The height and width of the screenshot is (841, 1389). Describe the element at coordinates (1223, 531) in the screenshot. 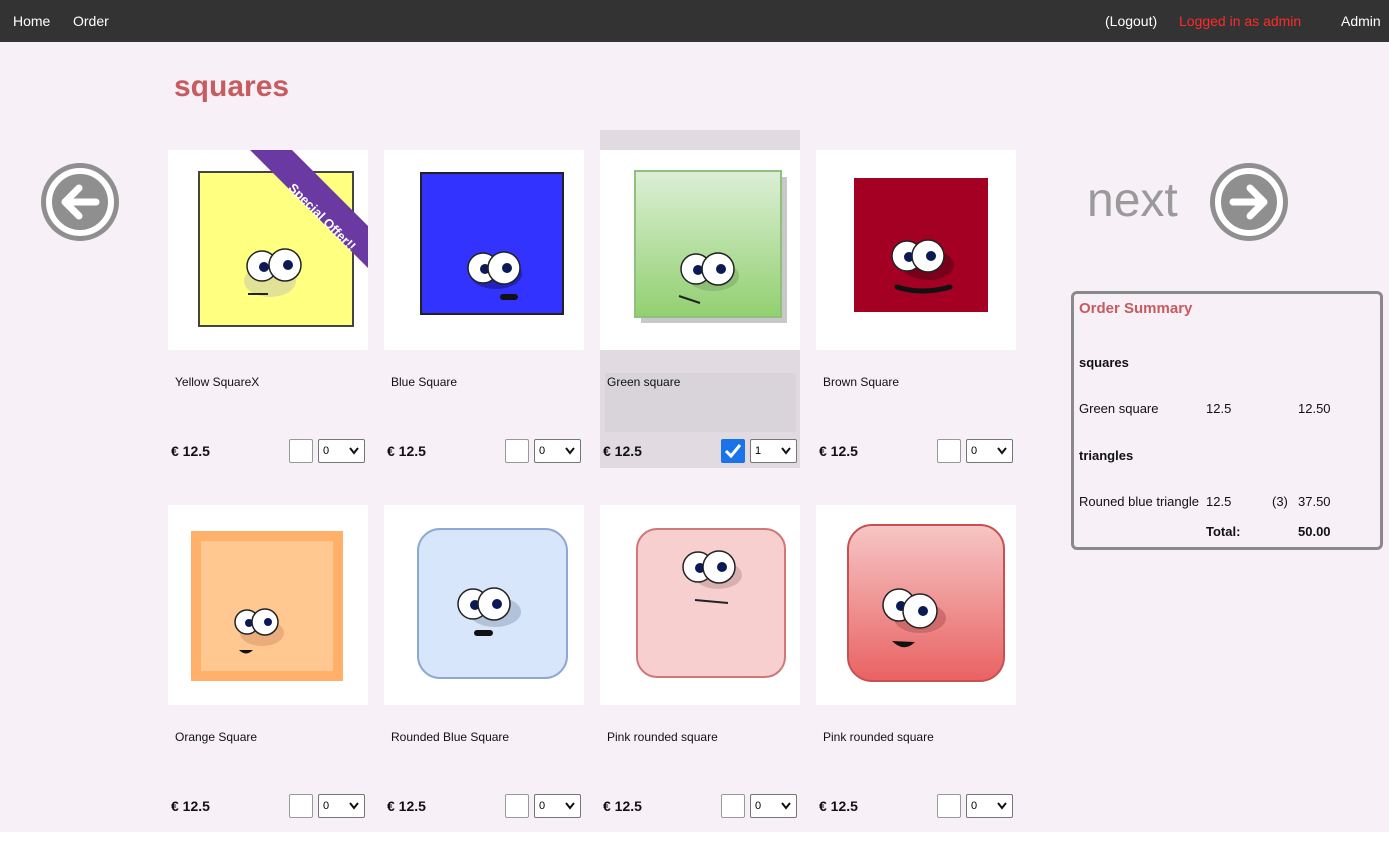

I see `summary-total-label: Total:` at that location.